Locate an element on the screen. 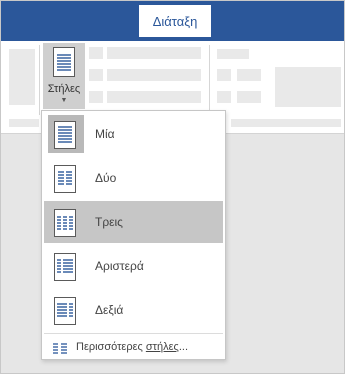  tab-layout: Διάταξη is located at coordinates (175, 21).